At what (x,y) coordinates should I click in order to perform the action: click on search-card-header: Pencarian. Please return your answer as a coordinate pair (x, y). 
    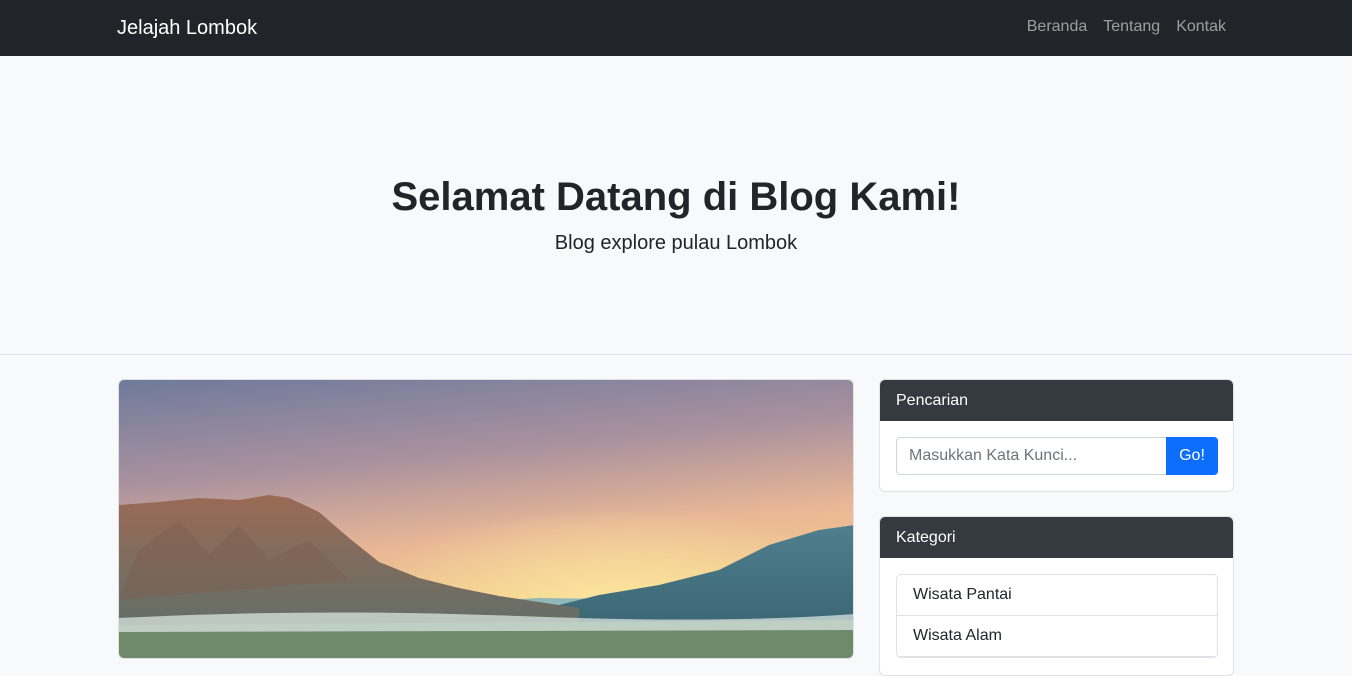
    Looking at the image, I should click on (1056, 400).